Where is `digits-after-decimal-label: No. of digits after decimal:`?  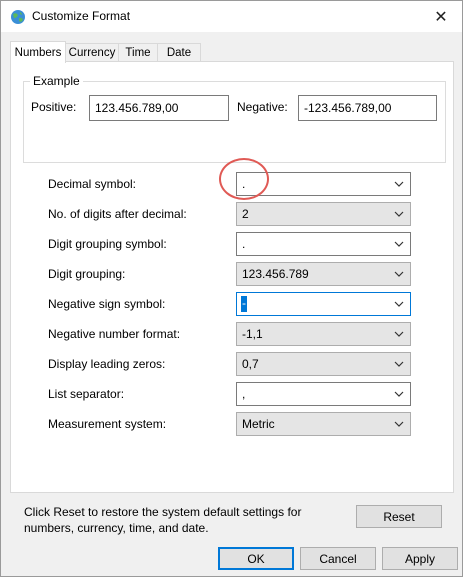
digits-after-decimal-label: No. of digits after decimal: is located at coordinates (117, 214).